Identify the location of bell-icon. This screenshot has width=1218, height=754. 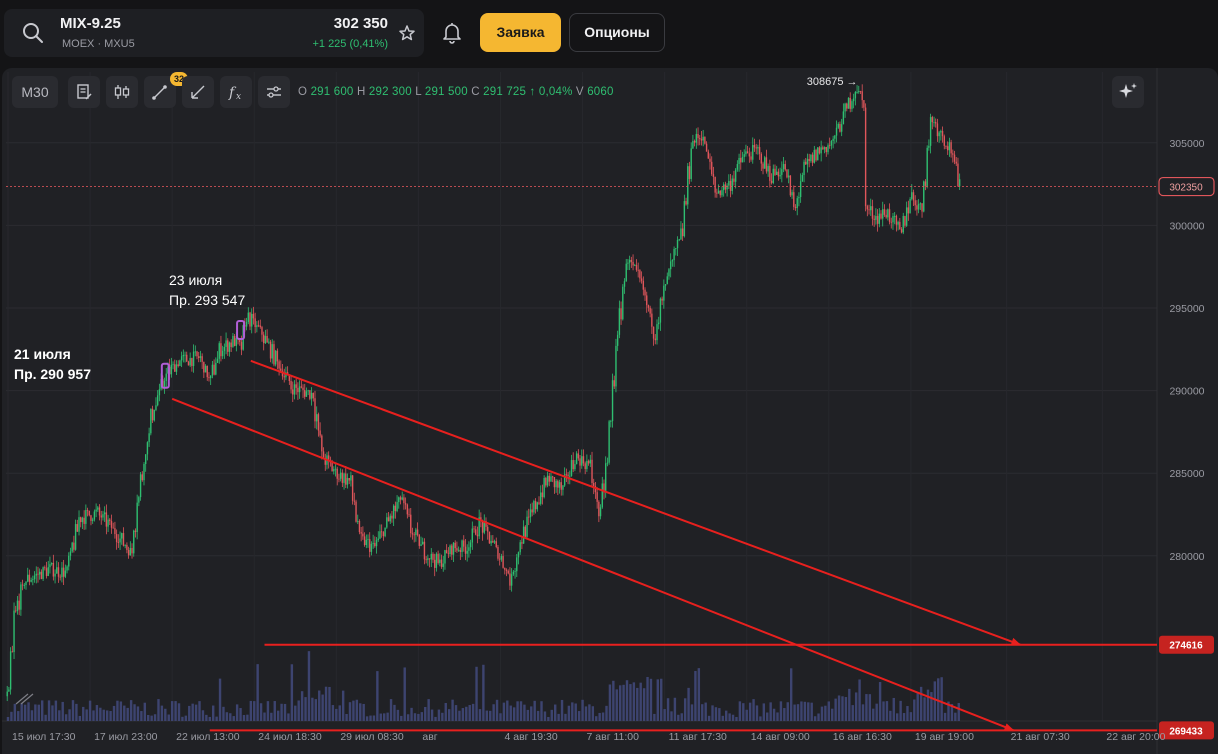
(452, 32).